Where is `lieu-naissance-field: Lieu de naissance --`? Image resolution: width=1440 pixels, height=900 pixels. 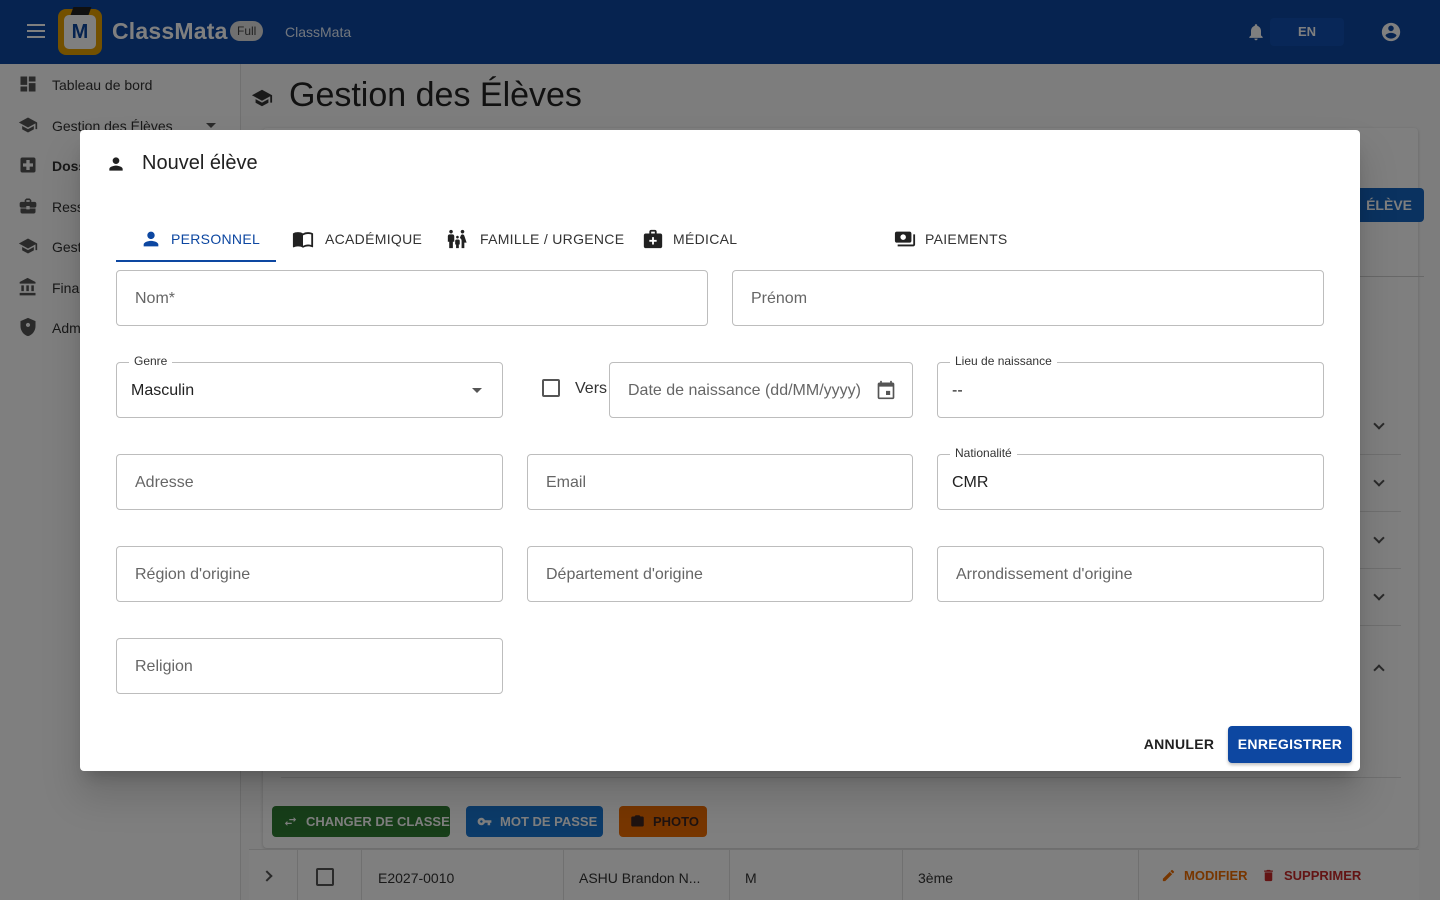
lieu-naissance-field: Lieu de naissance -- is located at coordinates (1130, 386).